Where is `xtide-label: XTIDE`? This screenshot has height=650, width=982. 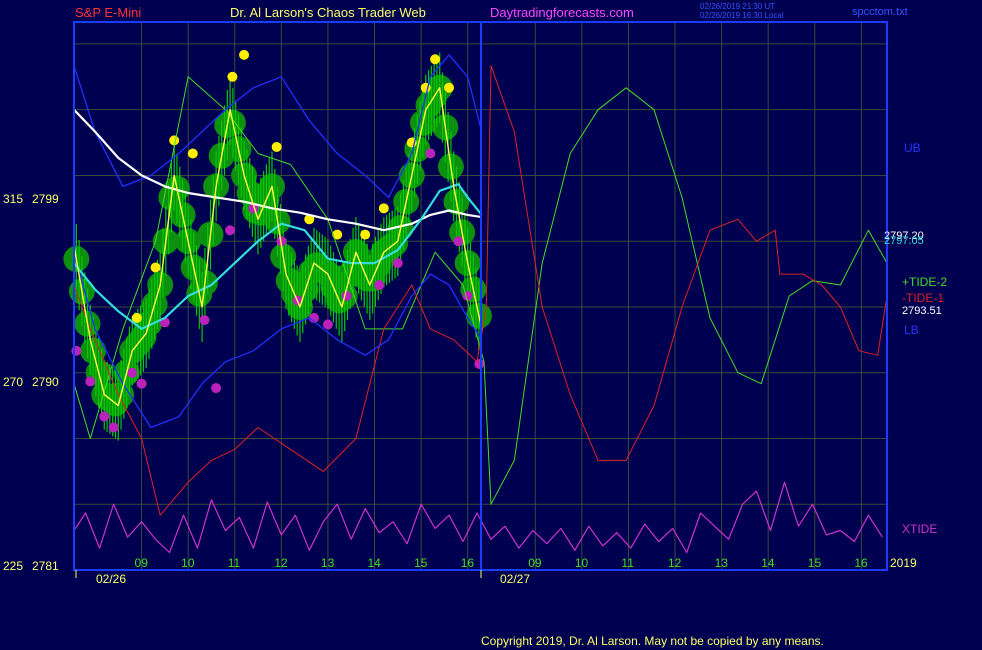
xtide-label: XTIDE is located at coordinates (919, 529).